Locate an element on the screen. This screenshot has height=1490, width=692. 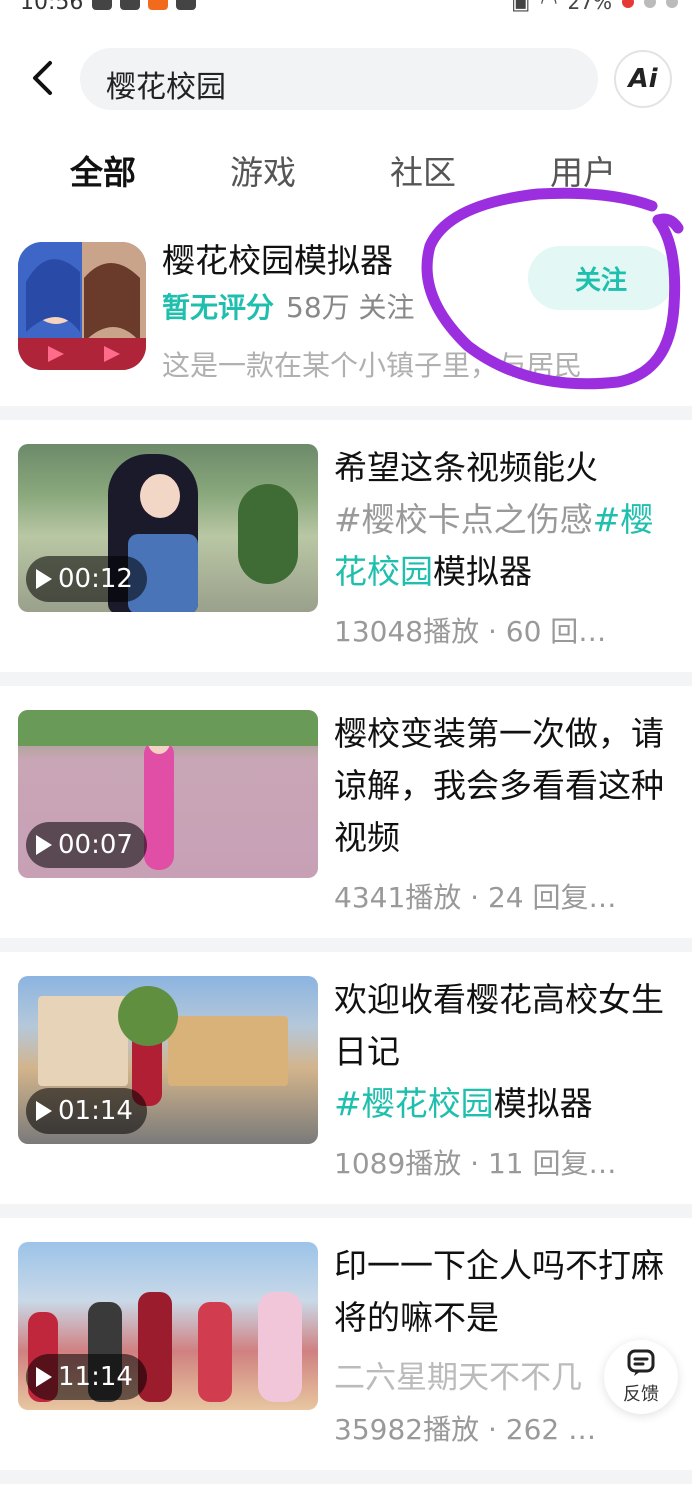
video-thumbnail: 00:12 is located at coordinates (168, 528).